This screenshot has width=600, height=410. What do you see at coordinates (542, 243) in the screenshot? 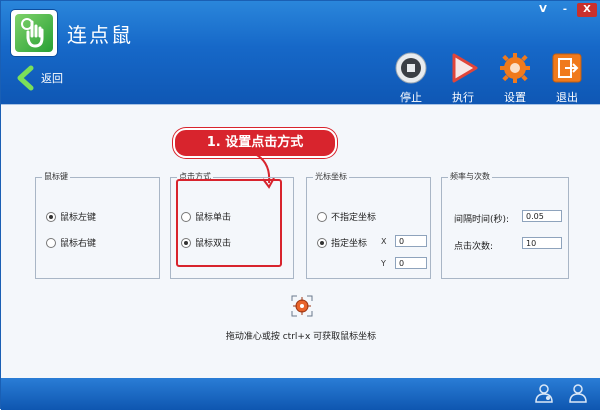
I see `count-input: 10` at bounding box center [542, 243].